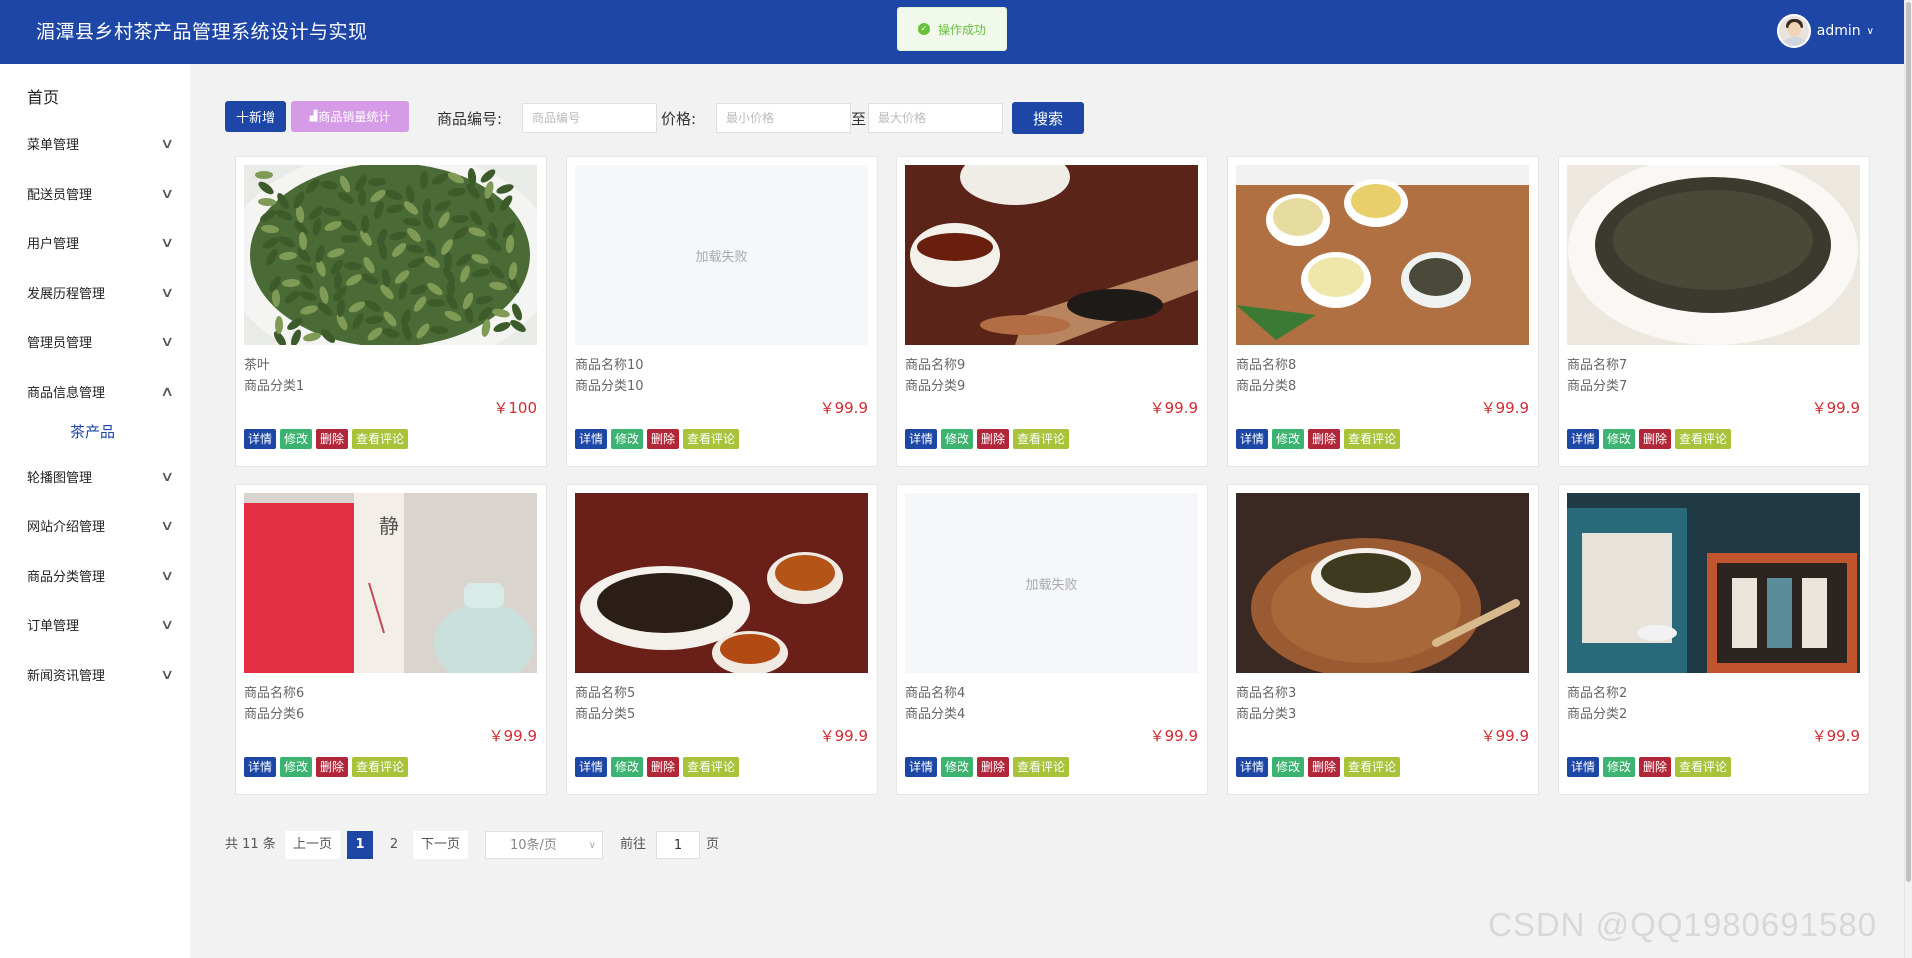  Describe the element at coordinates (1266, 365) in the screenshot. I see `product-name: 商品名称8` at that location.